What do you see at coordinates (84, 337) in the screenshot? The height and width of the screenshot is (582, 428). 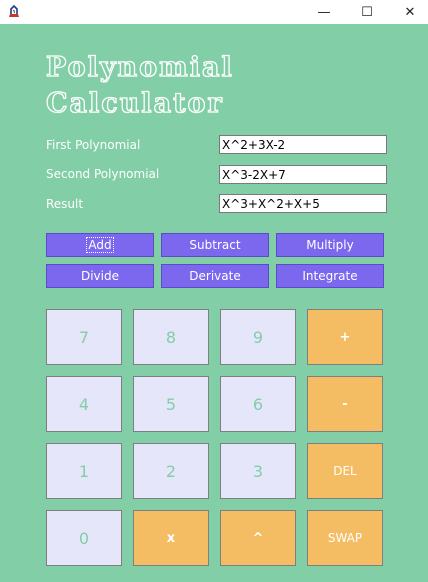 I see `key-7: 7` at bounding box center [84, 337].